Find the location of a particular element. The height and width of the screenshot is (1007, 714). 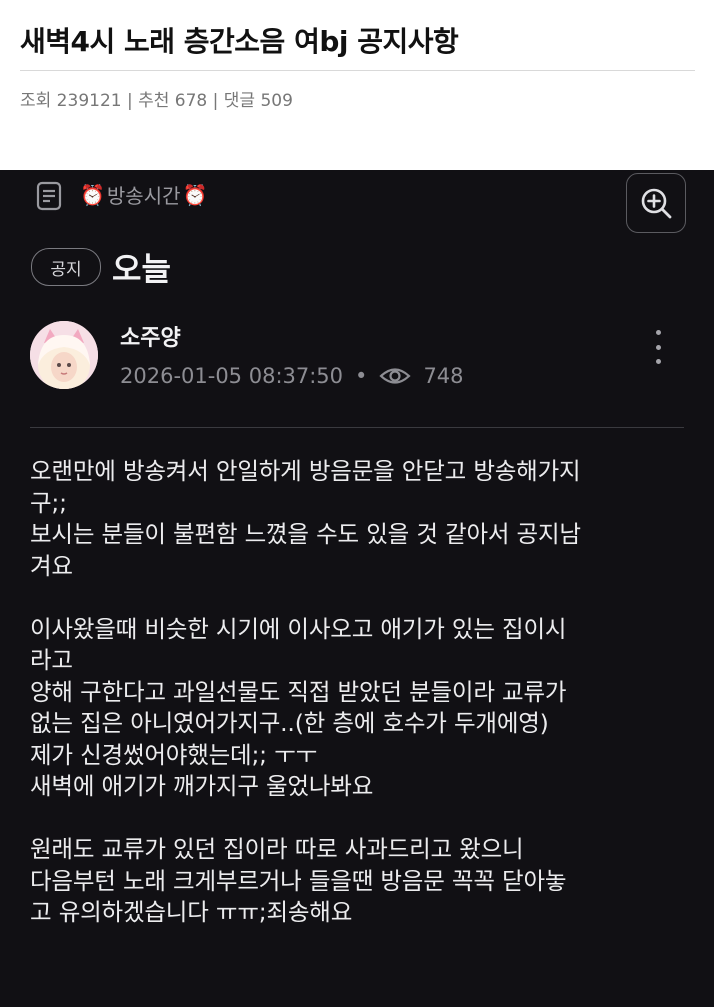

notice-badge: 공지 is located at coordinates (66, 267).